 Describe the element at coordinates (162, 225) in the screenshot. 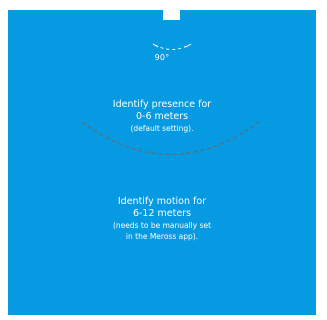

I see `motion-zone-note-line1: (needs to be manually set` at that location.